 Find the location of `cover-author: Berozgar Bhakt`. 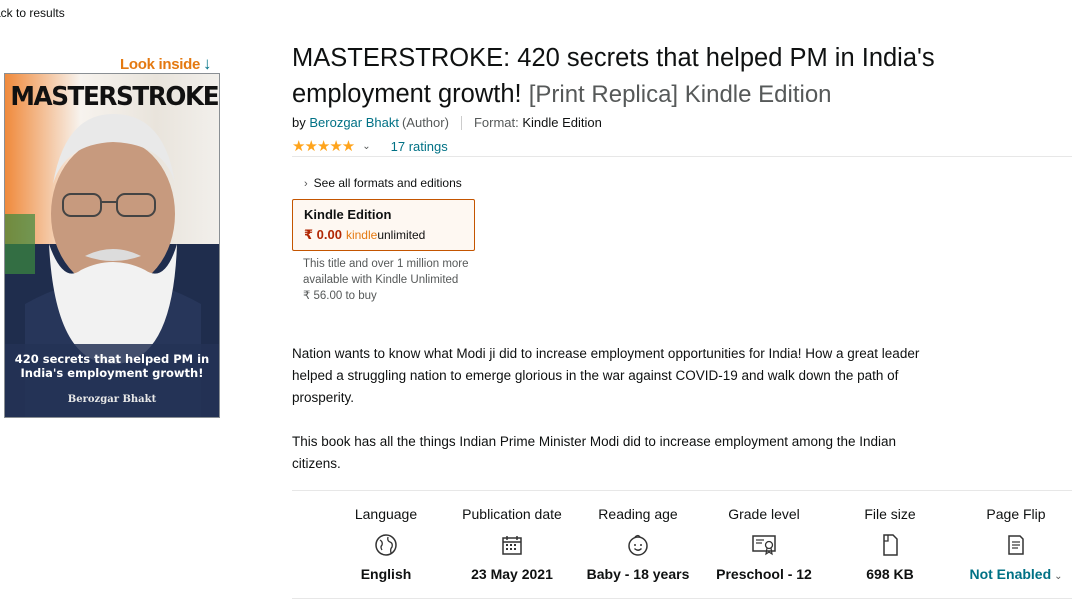

cover-author: Berozgar Bhakt is located at coordinates (112, 399).